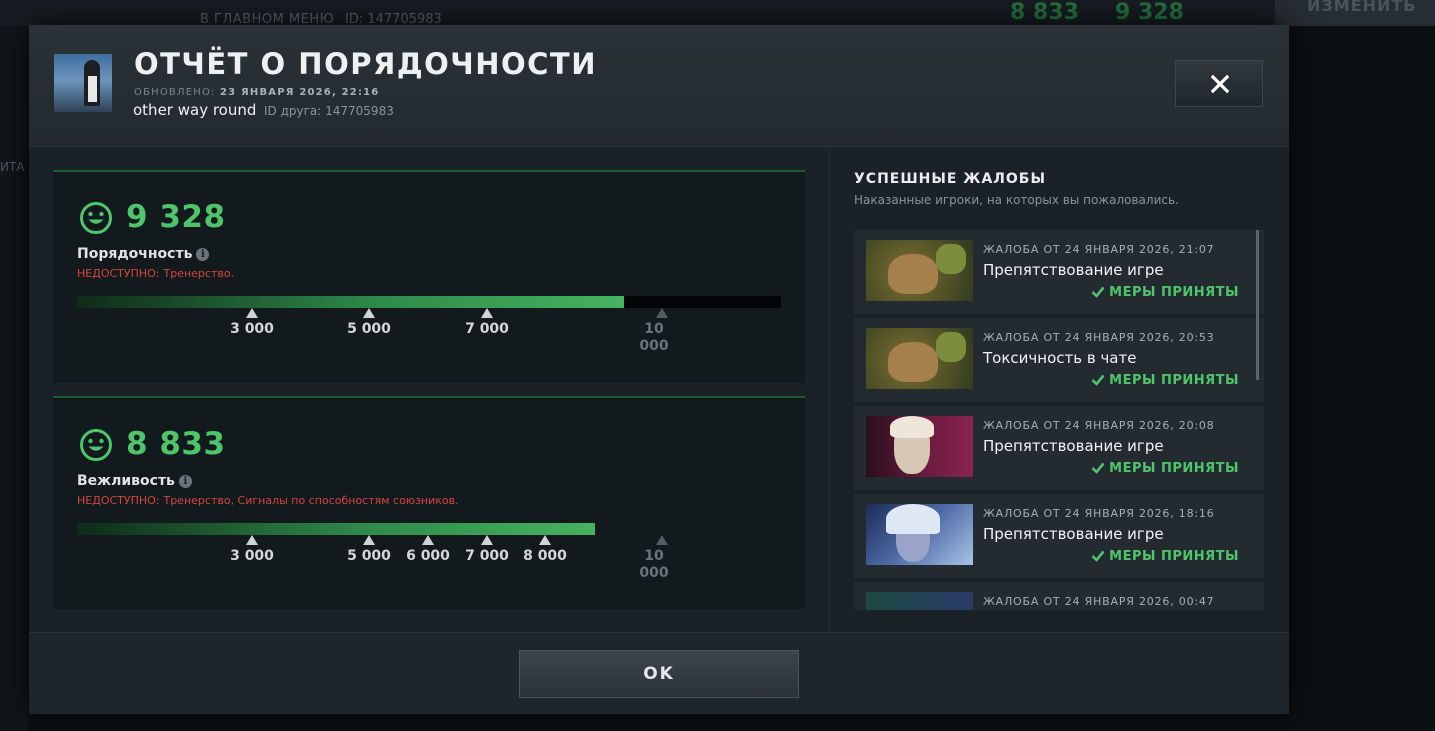 The height and width of the screenshot is (731, 1435). I want to click on unavailable-items: Тренерство., so click(199, 273).